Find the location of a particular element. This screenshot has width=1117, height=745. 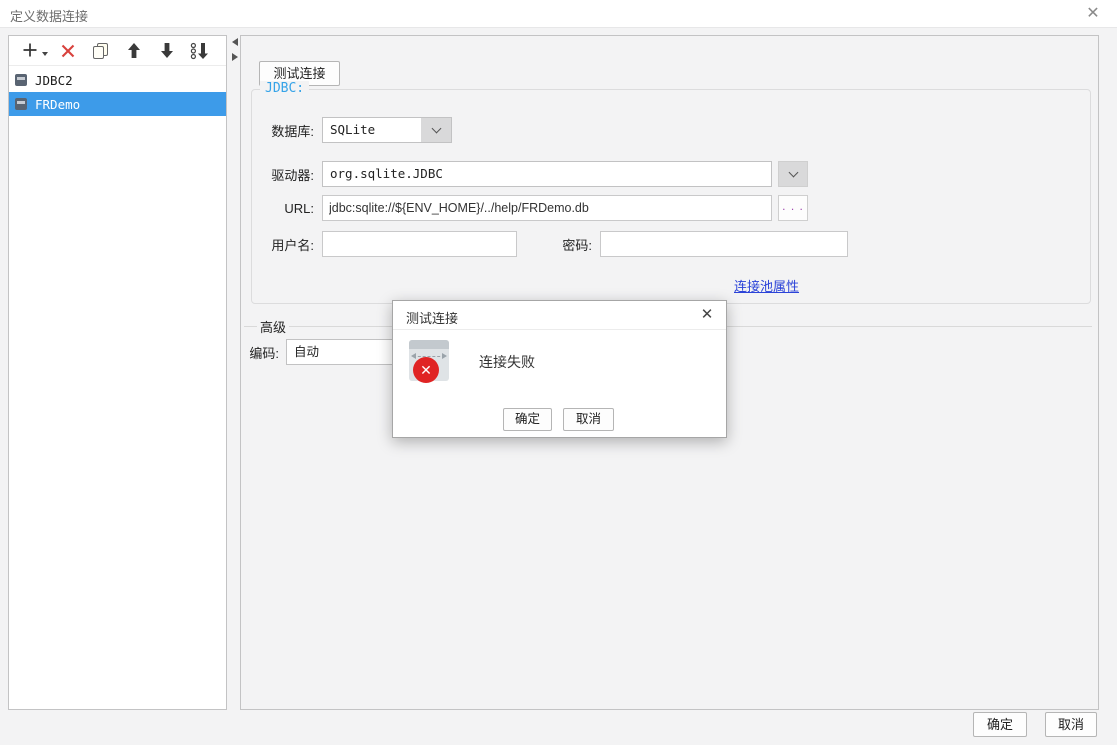

add-dropdown-arrow-icon is located at coordinates (44, 53).